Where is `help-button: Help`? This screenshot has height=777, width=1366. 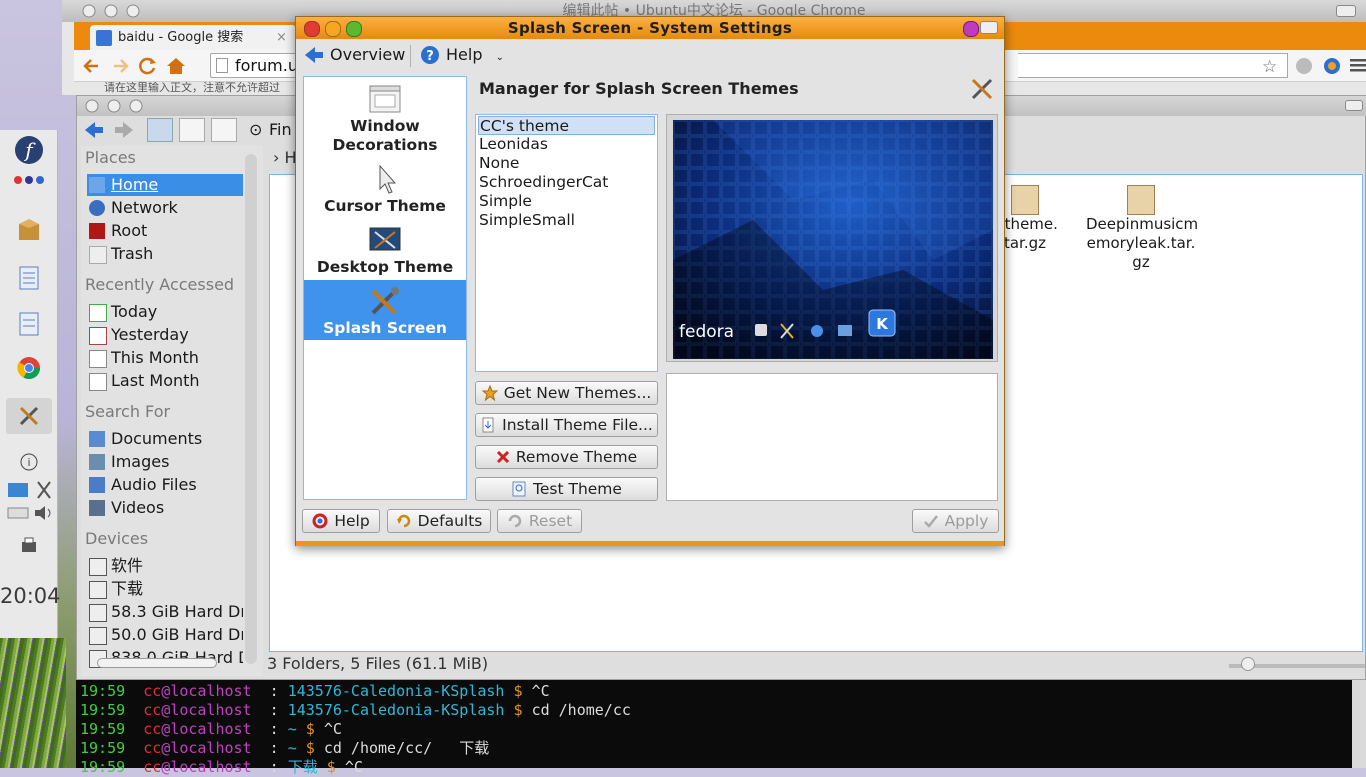
help-button: Help is located at coordinates (341, 521).